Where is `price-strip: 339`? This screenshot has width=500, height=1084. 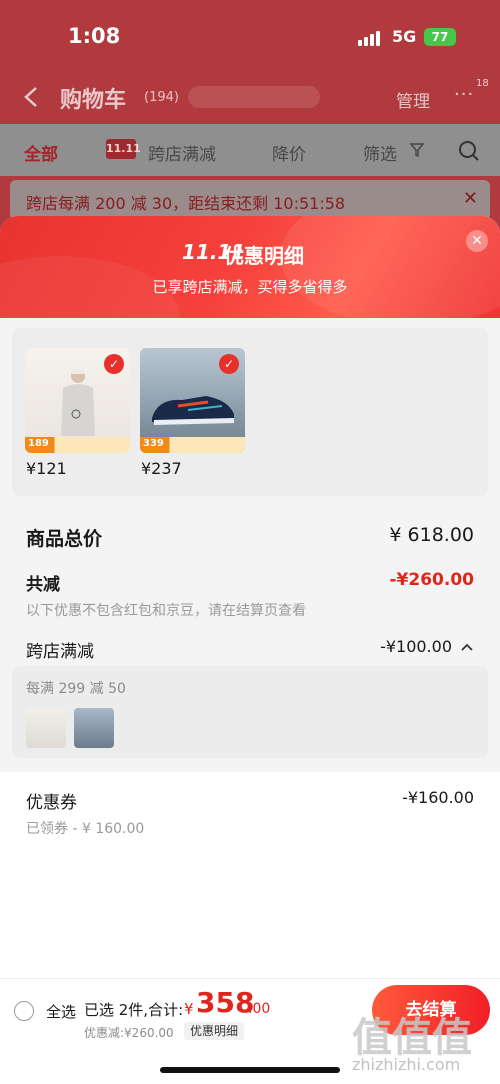 price-strip: 339 is located at coordinates (192, 445).